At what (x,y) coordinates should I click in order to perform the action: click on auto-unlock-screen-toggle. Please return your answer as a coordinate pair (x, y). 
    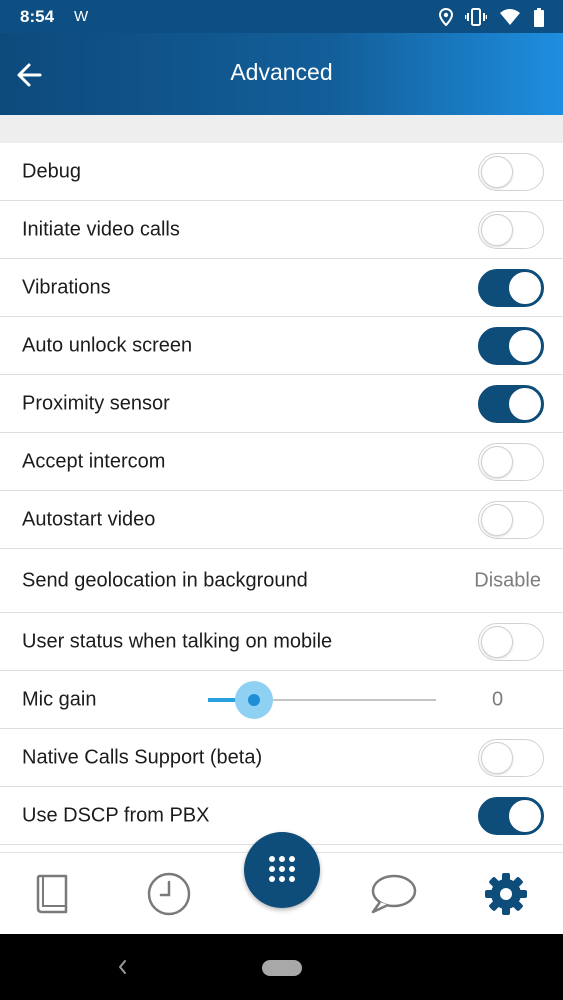
    Looking at the image, I should click on (511, 345).